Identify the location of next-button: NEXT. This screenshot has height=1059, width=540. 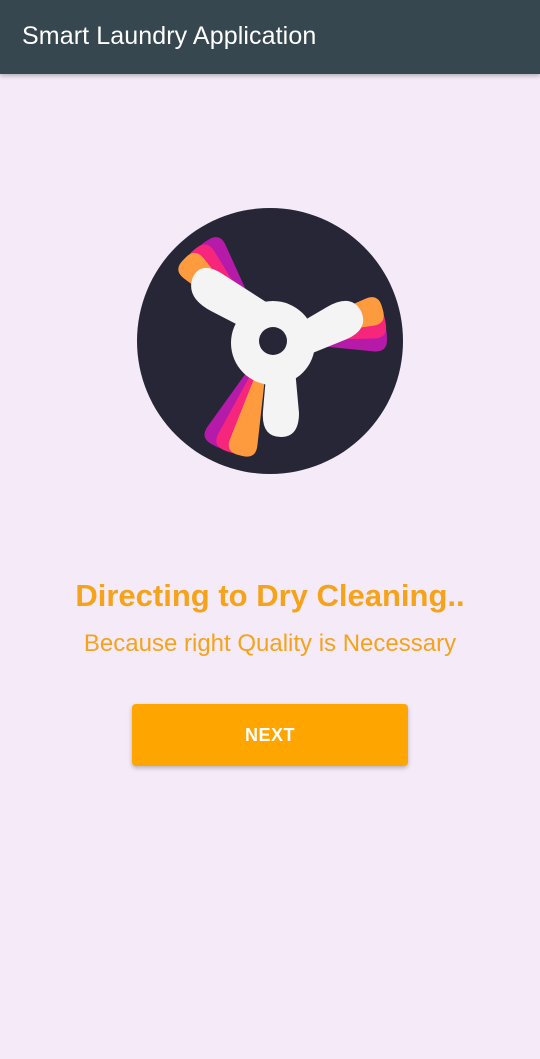
(270, 735).